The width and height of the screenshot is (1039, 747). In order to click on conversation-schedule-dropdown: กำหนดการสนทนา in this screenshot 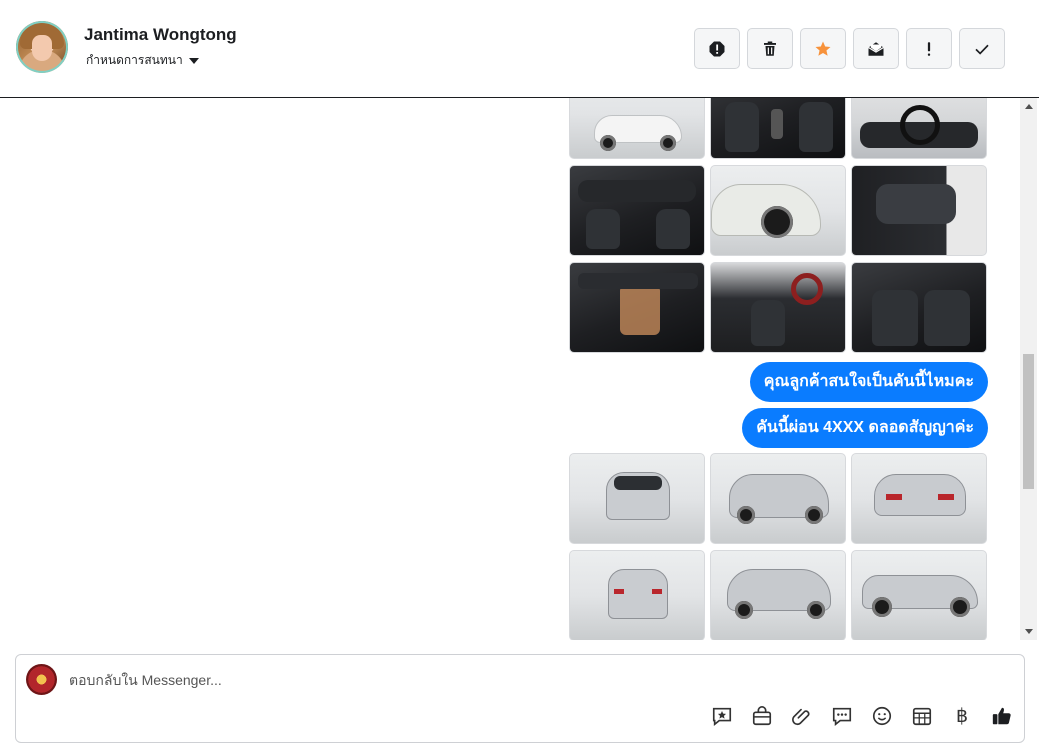, I will do `click(142, 60)`.